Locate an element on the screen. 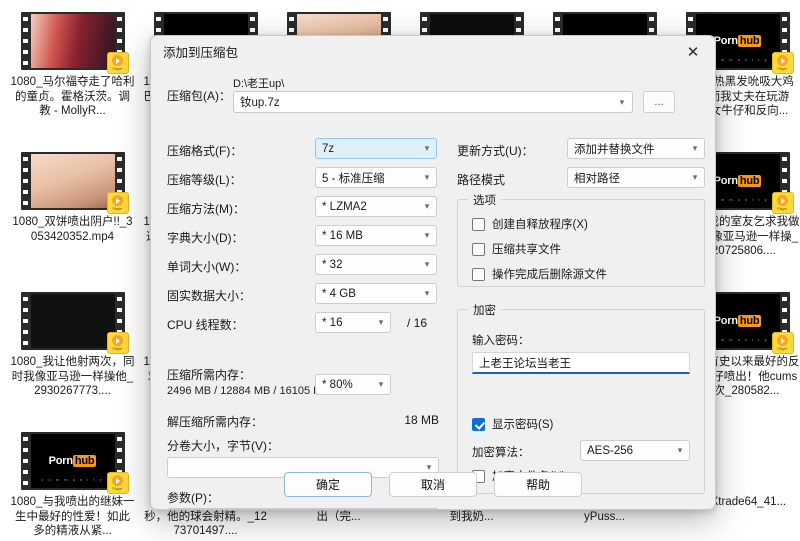 This screenshot has height=541, width=800. video-thumbnail: Player is located at coordinates (74, 183).